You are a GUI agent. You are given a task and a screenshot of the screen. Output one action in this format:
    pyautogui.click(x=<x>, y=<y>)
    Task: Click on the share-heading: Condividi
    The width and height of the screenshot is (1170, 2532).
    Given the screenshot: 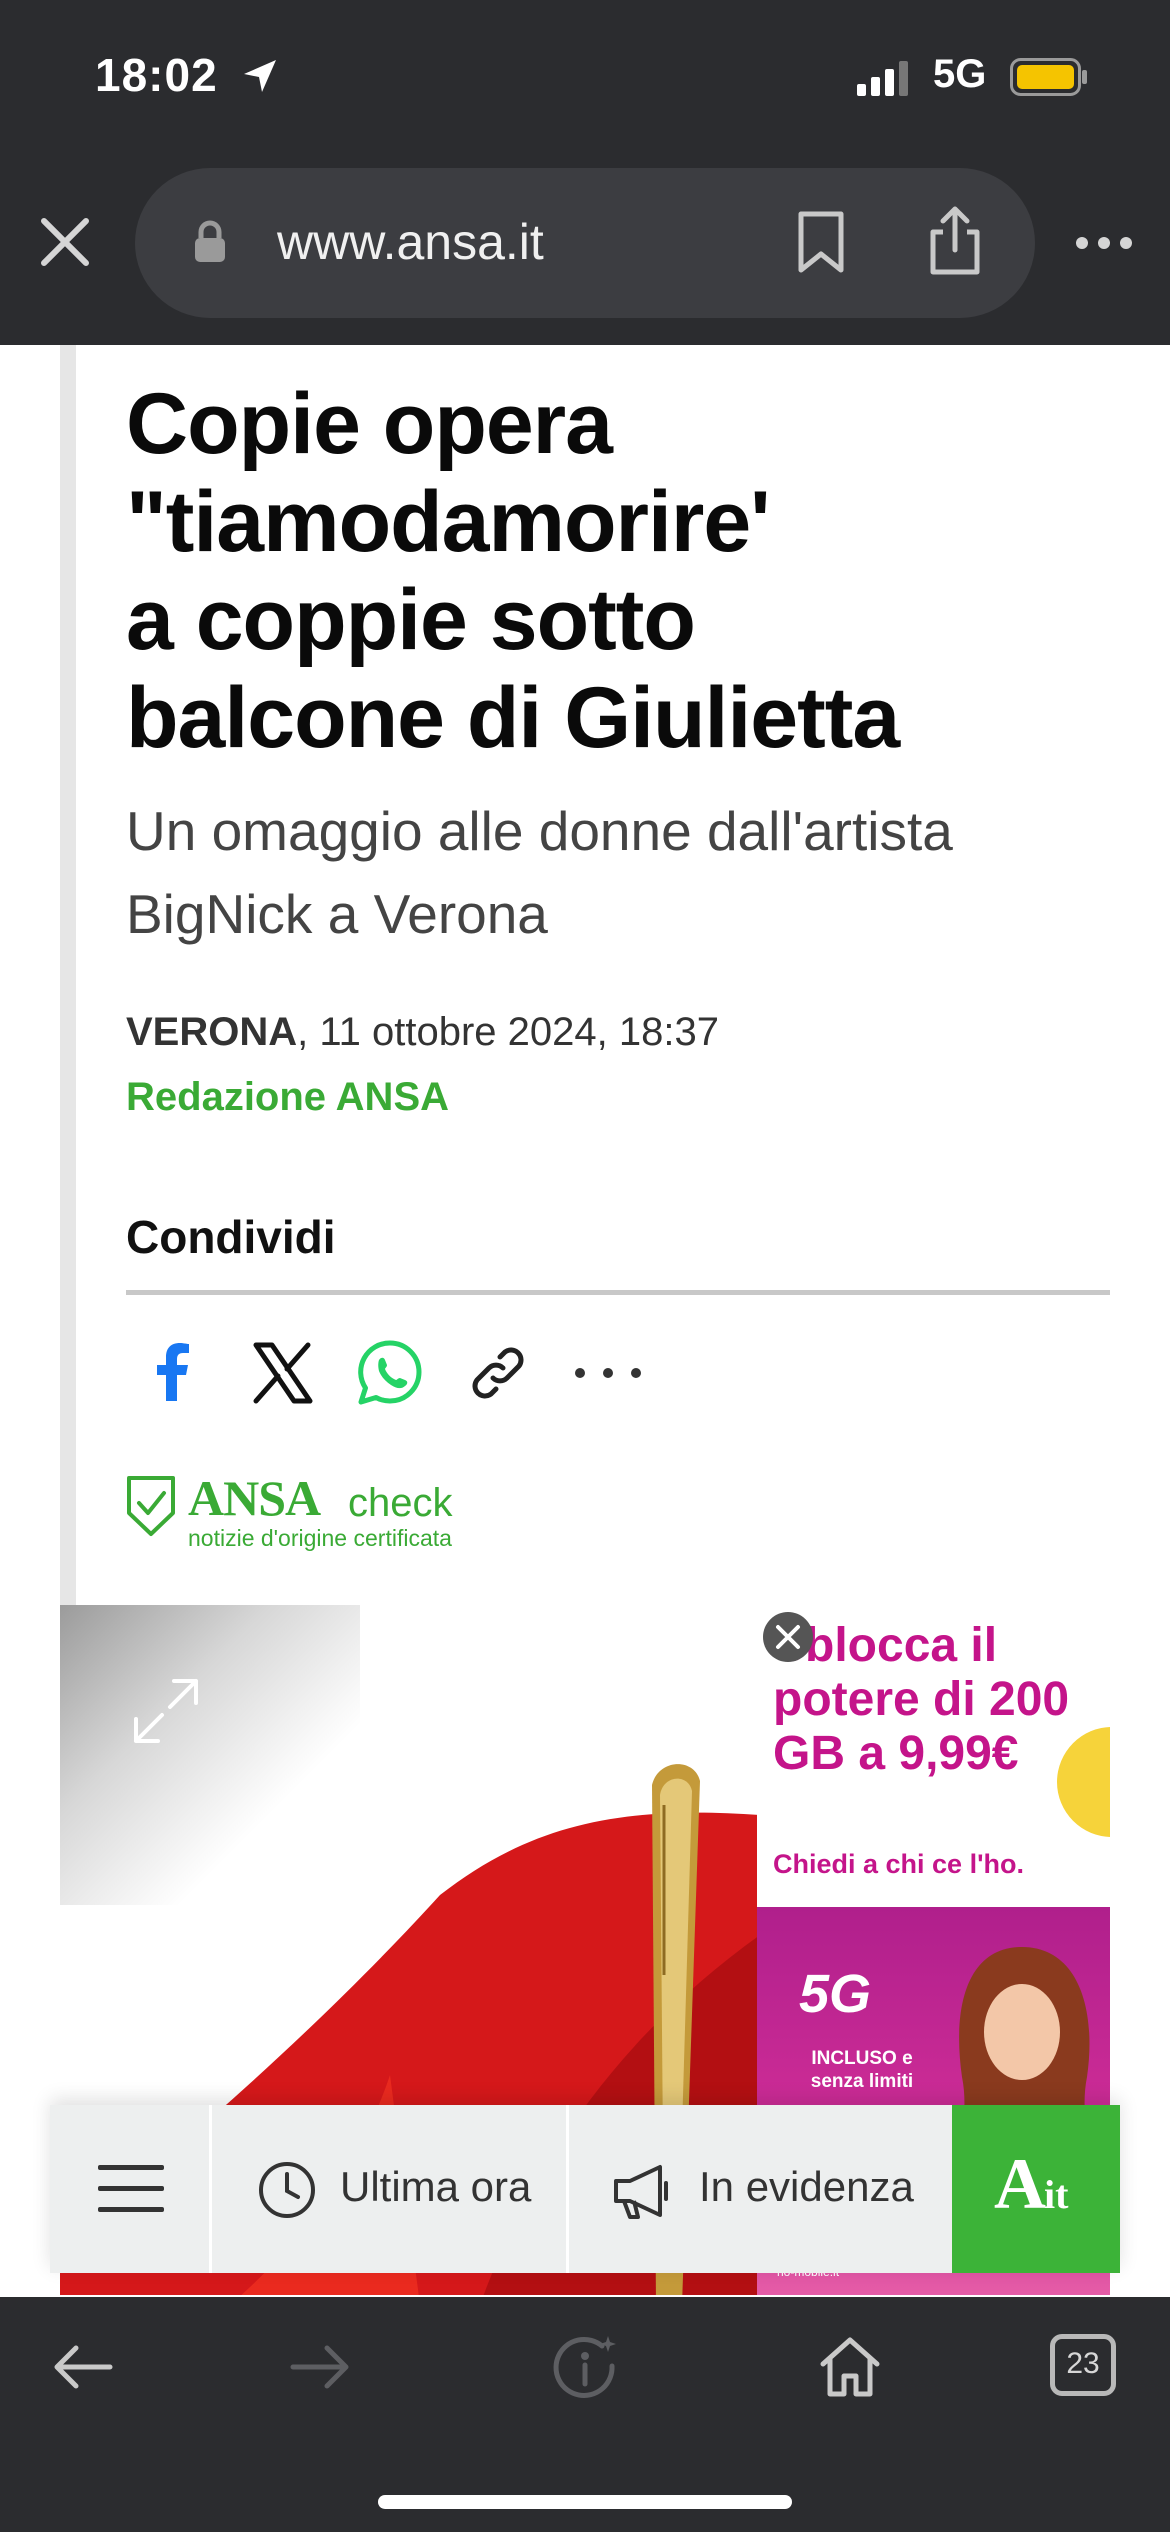 What is the action you would take?
    pyautogui.click(x=231, y=1237)
    